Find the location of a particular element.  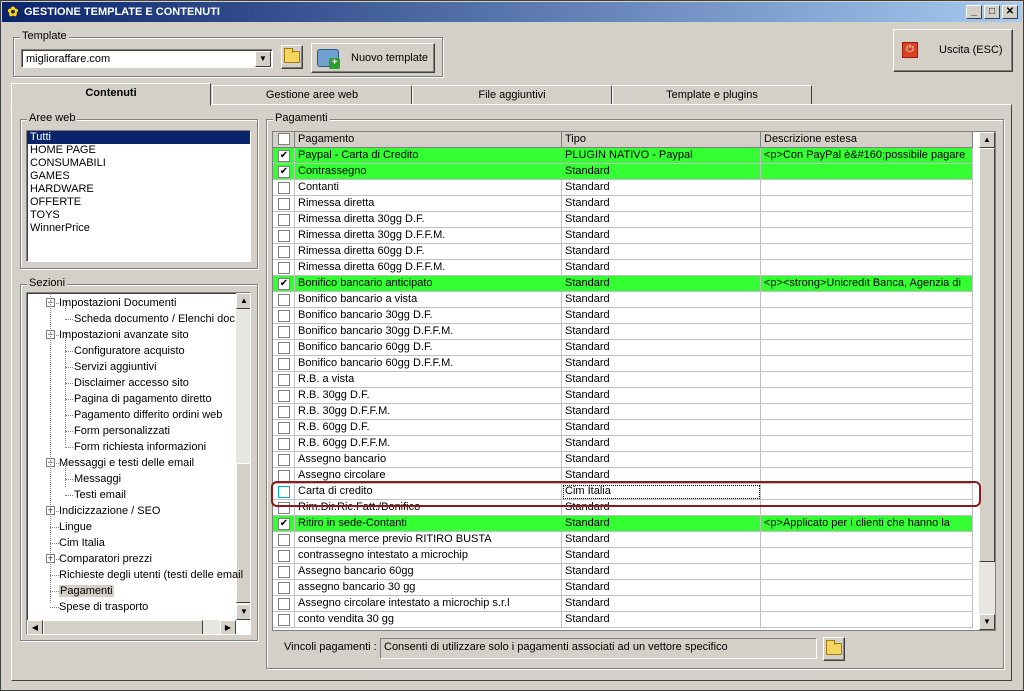

table-row: conto vendita 30 gg Standard is located at coordinates (623, 620).